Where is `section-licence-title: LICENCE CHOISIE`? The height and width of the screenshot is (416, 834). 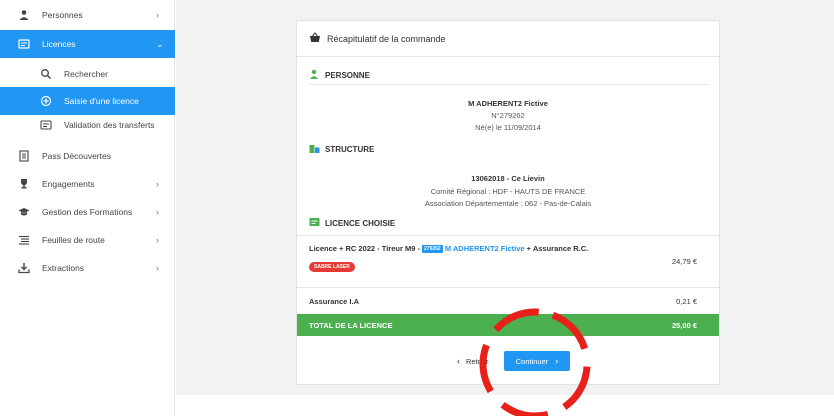
section-licence-title: LICENCE CHOISIE is located at coordinates (352, 223).